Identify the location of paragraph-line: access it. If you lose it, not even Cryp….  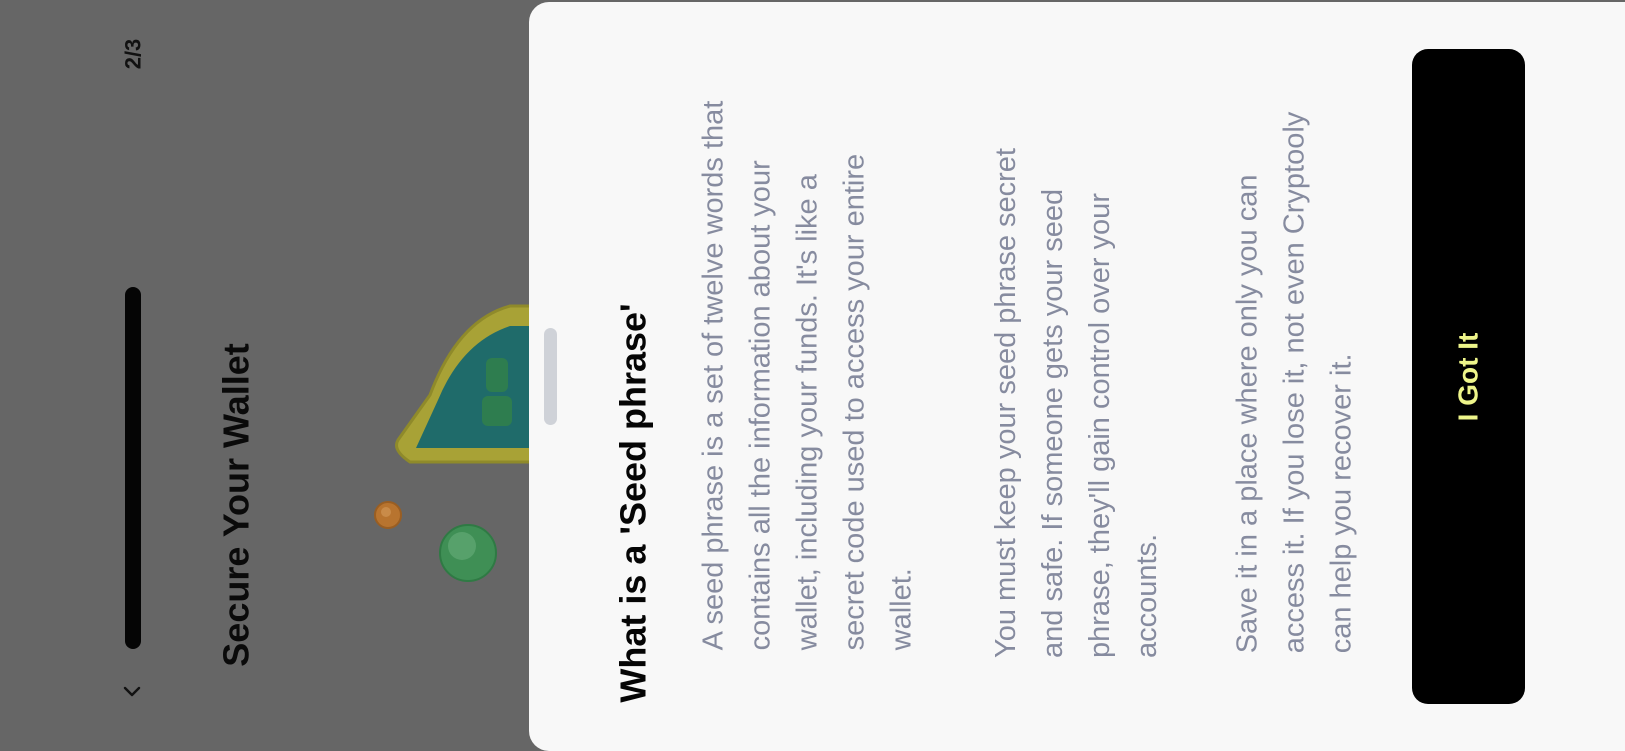
(1294, 382).